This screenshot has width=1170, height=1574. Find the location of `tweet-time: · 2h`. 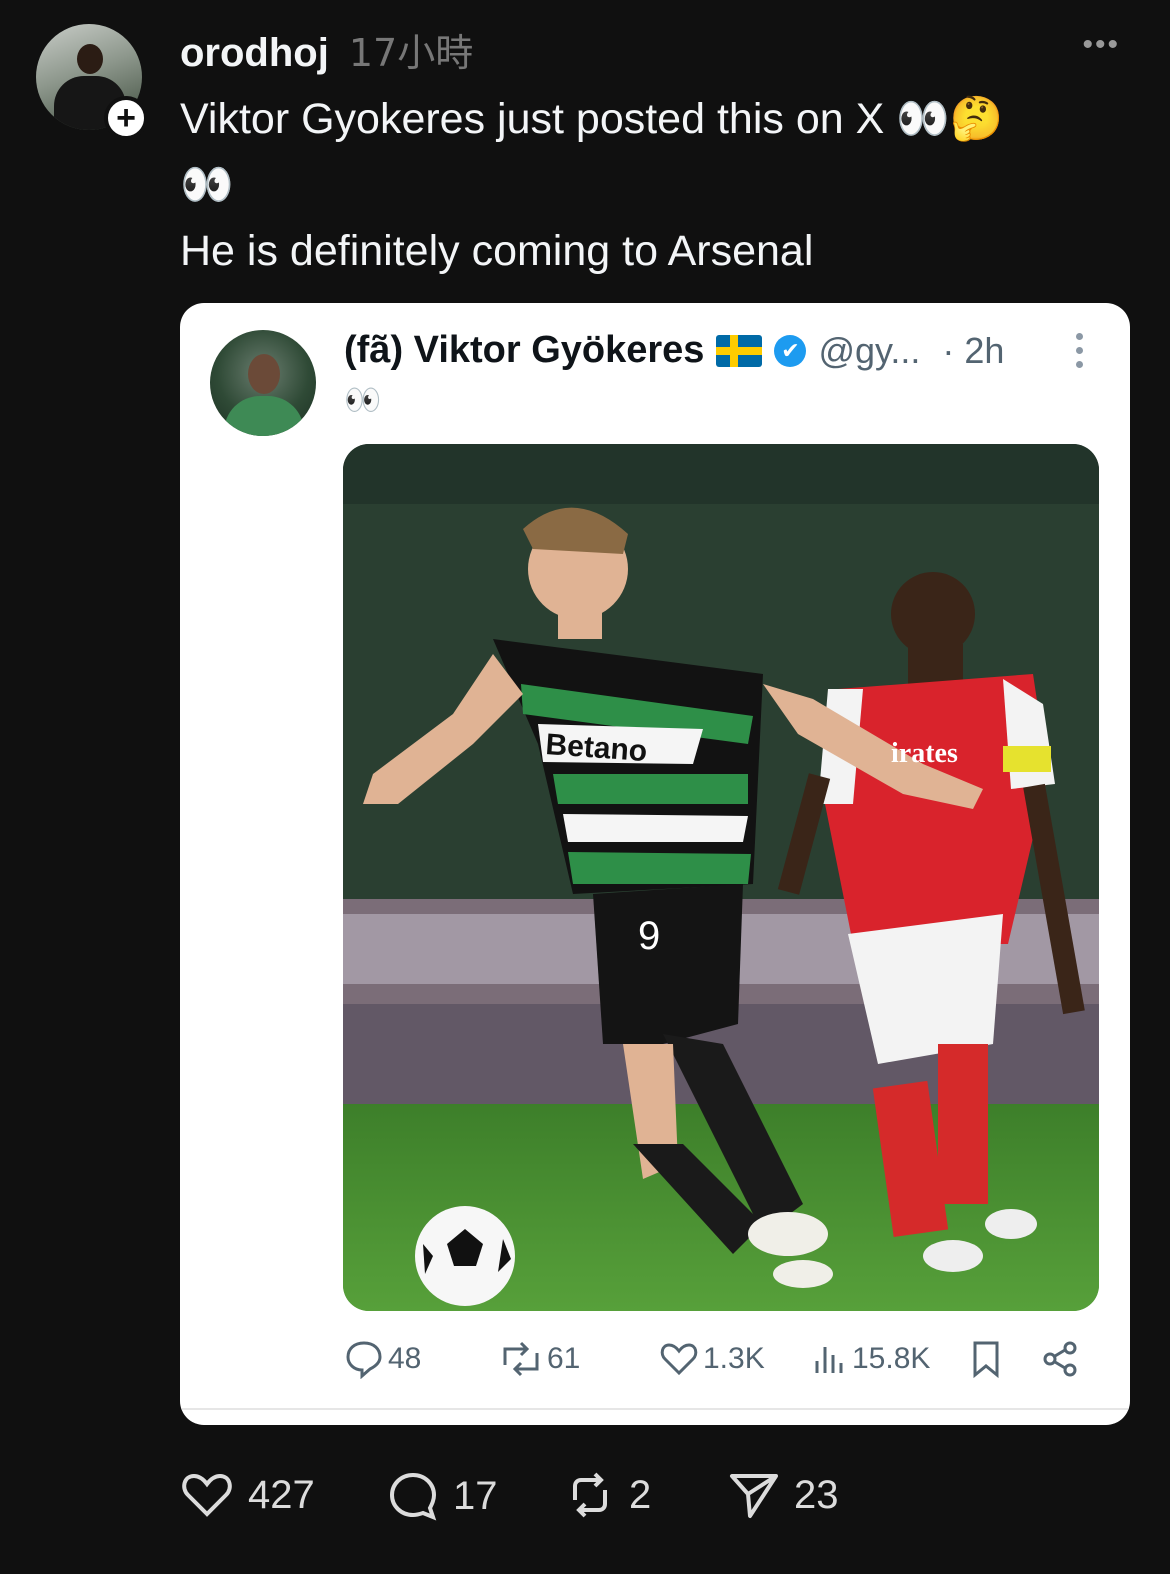

tweet-time: · 2h is located at coordinates (973, 350).